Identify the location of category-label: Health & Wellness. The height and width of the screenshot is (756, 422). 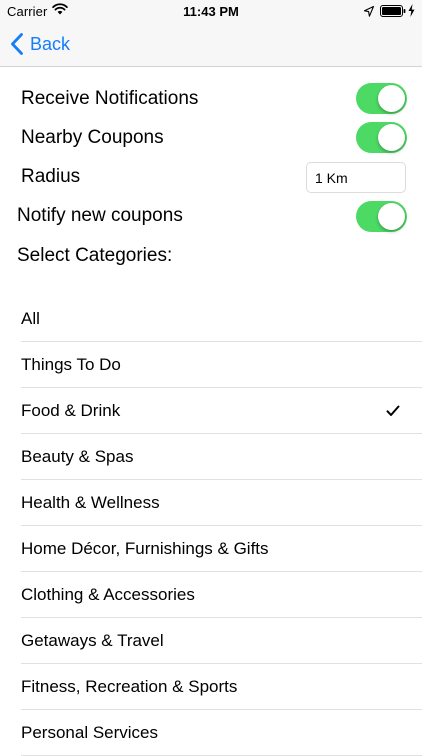
(90, 502).